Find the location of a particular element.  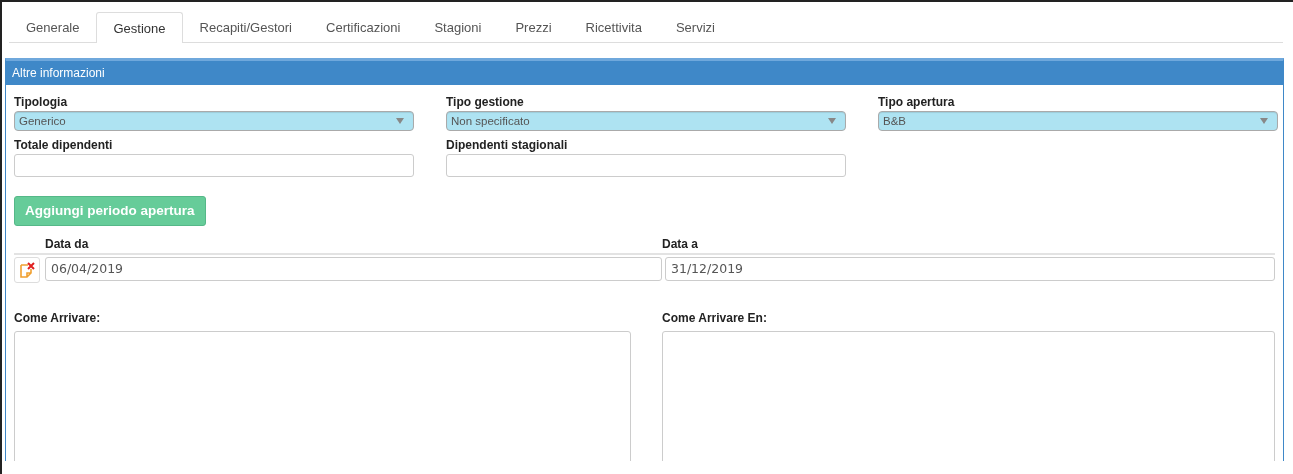

column-header: Data da is located at coordinates (67, 244).